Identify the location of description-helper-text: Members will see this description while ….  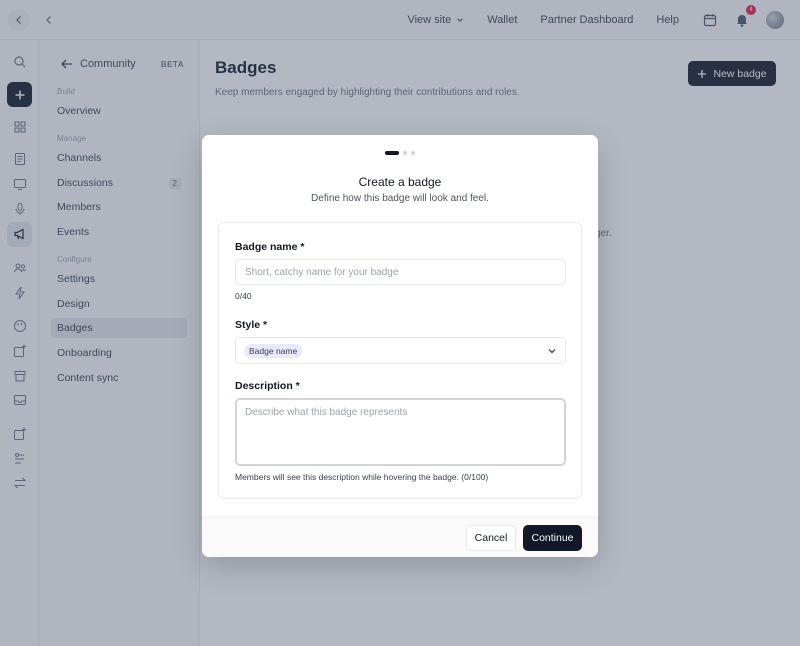
(362, 477).